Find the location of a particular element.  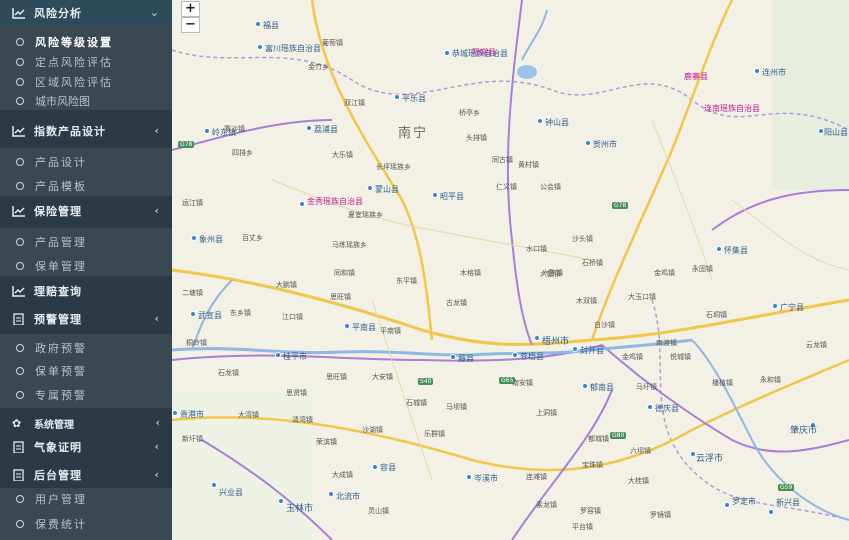

menu-item-product-design: 产品设计 is located at coordinates (86, 162).